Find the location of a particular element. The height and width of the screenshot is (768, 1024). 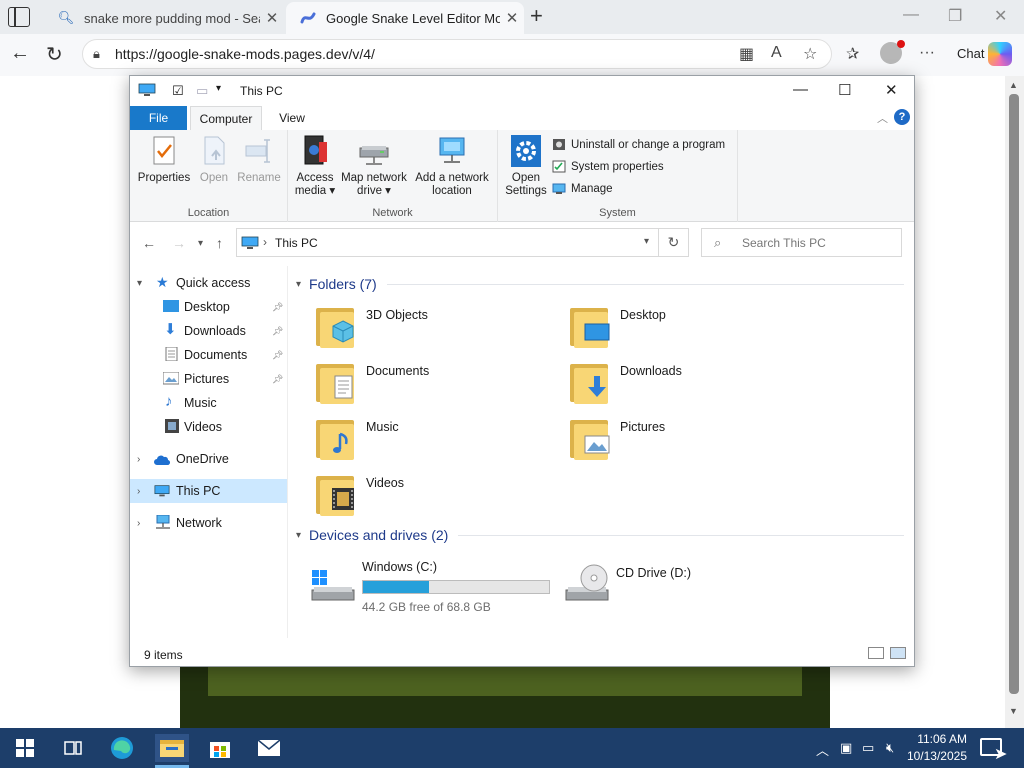

drive-cd-d: CD Drive (D:) is located at coordinates (664, 586).